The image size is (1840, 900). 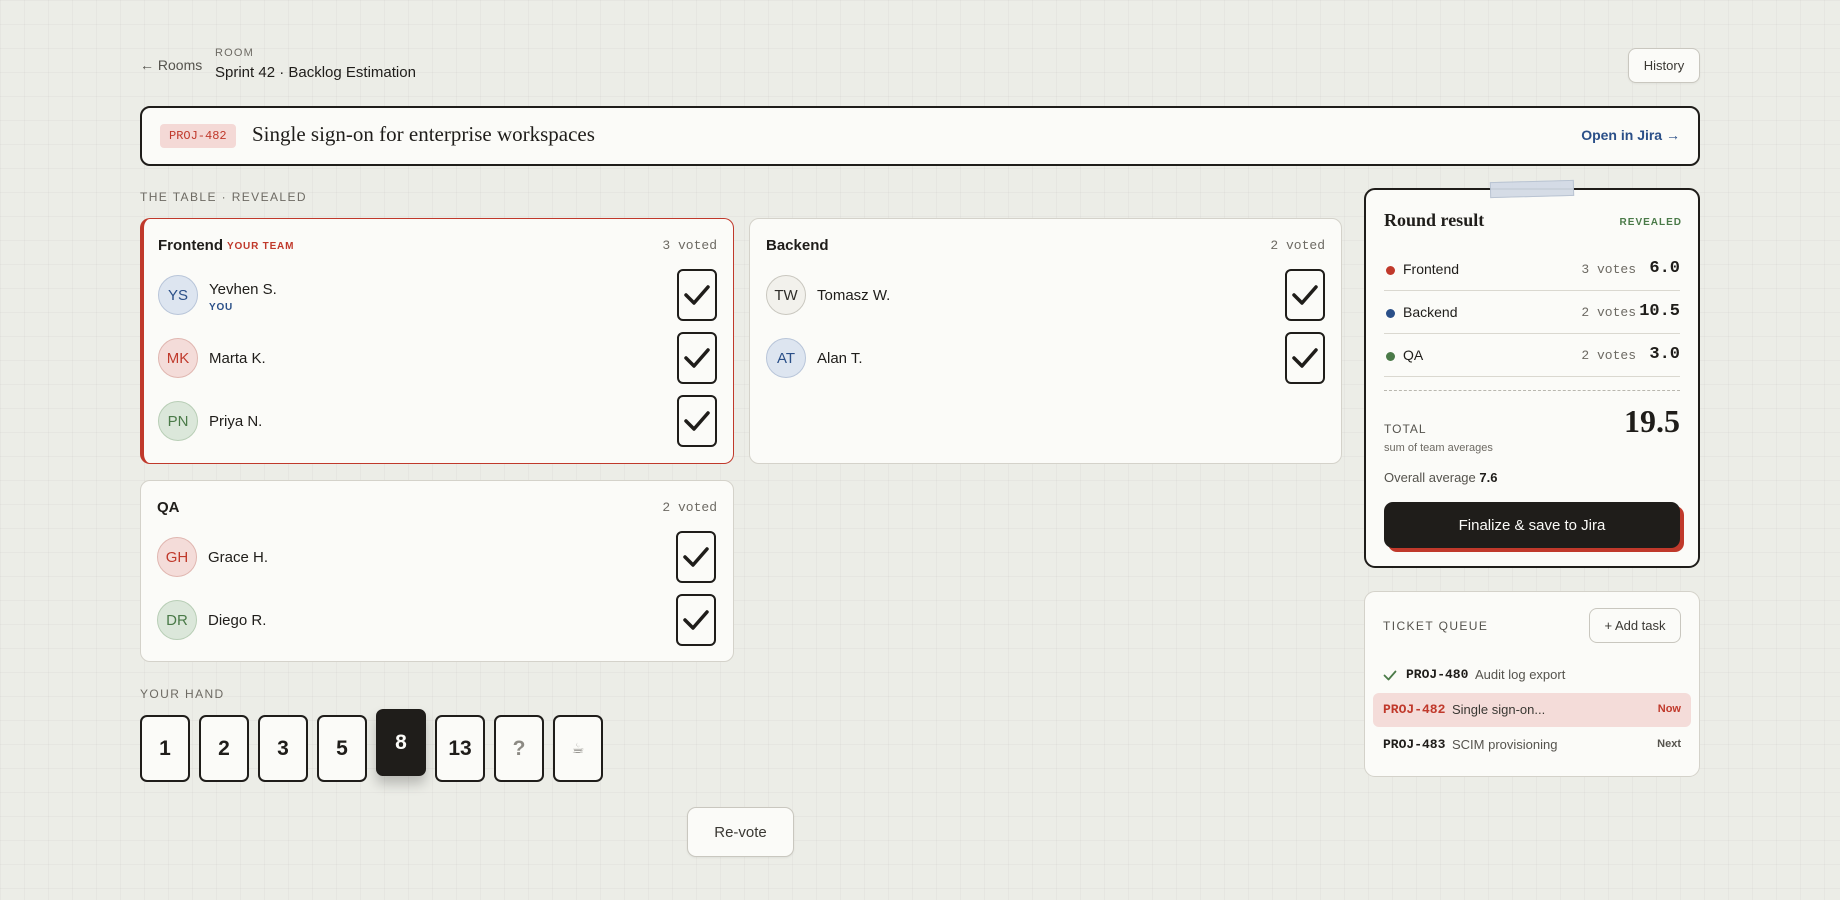 I want to click on team-name: Backend, so click(x=797, y=245).